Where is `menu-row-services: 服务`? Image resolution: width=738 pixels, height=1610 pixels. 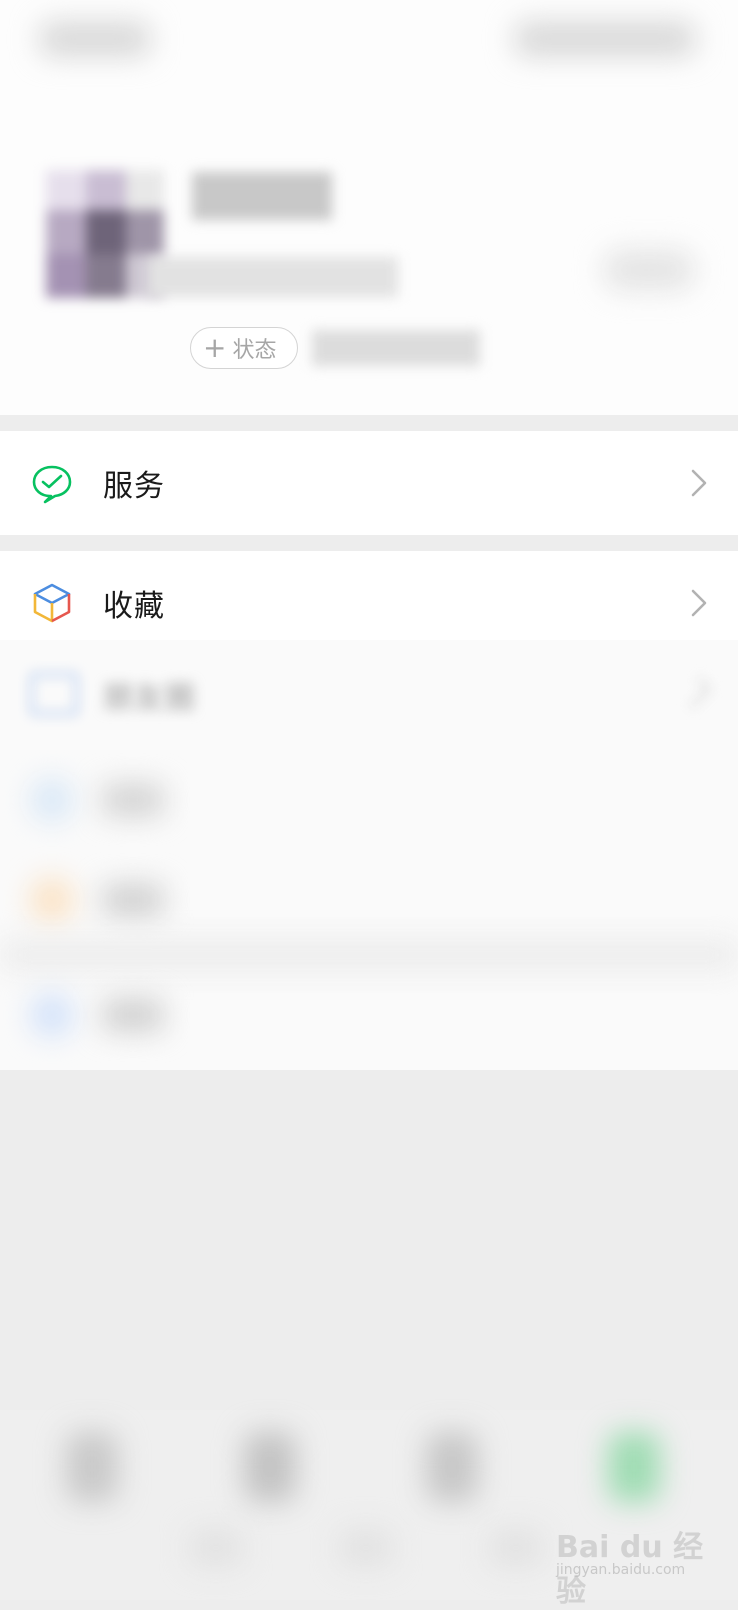
menu-row-services: 服务 is located at coordinates (369, 483).